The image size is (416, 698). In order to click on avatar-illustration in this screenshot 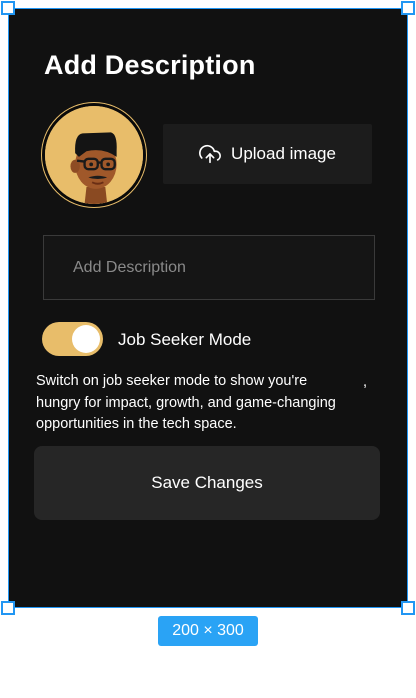, I will do `click(94, 155)`.